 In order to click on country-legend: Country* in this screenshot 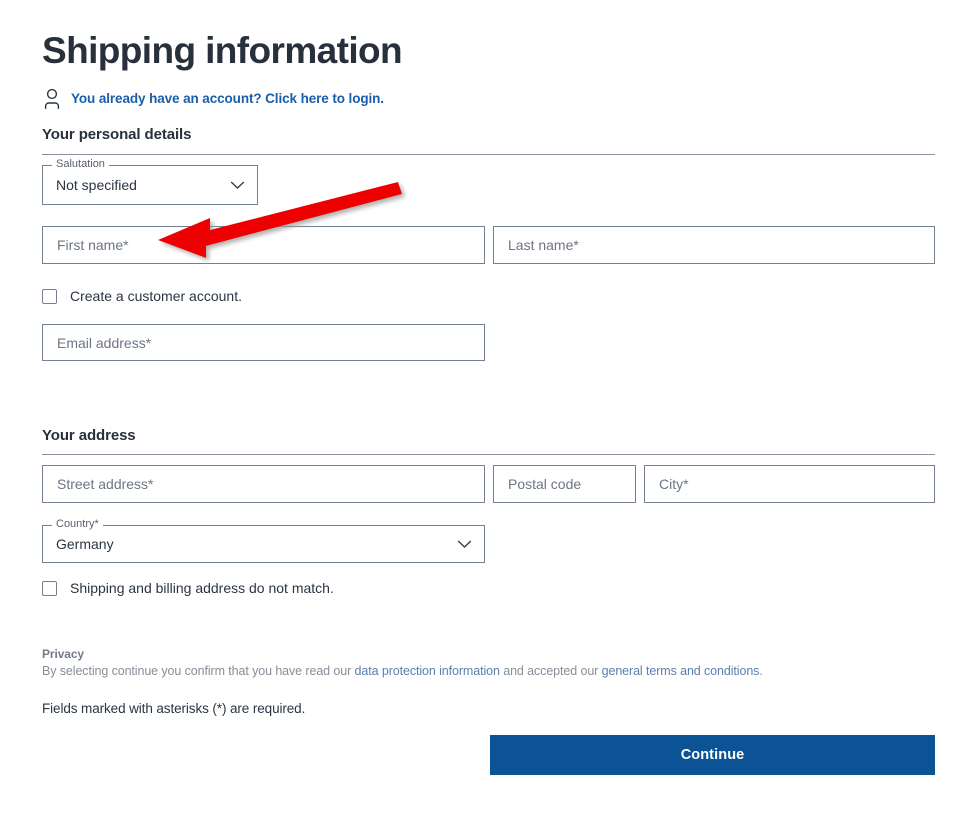, I will do `click(77, 524)`.